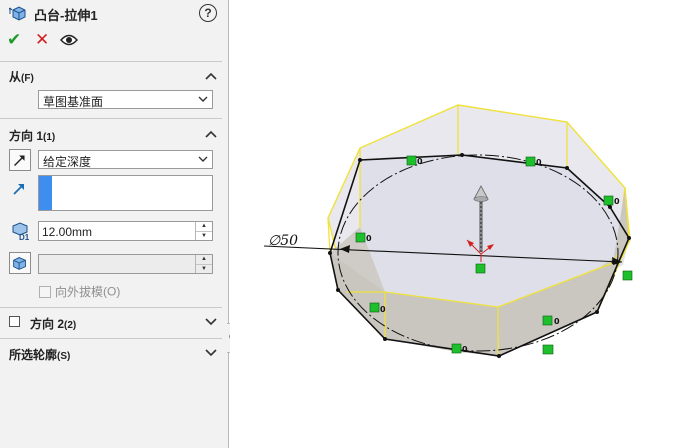 The height and width of the screenshot is (448, 699). Describe the element at coordinates (18, 189) in the screenshot. I see `direction-vector-arrow-icon` at that location.